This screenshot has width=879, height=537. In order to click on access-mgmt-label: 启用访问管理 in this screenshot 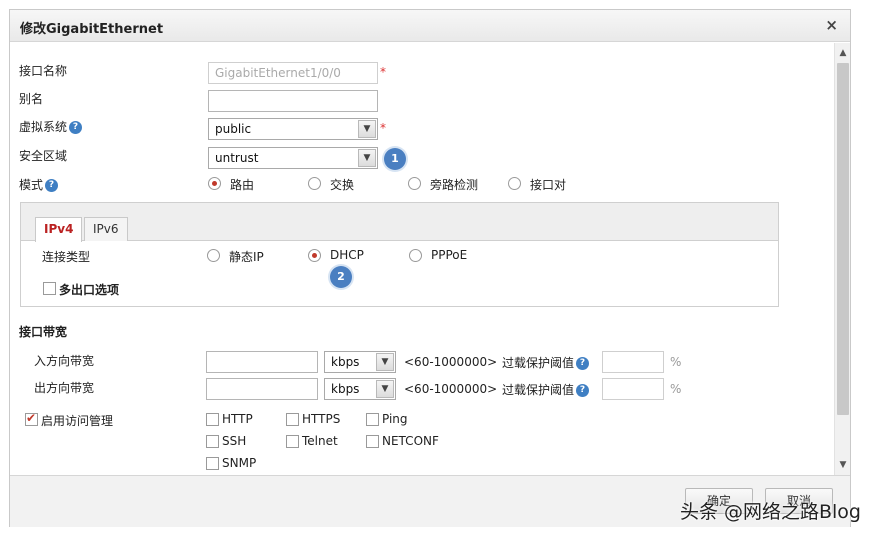, I will do `click(77, 421)`.